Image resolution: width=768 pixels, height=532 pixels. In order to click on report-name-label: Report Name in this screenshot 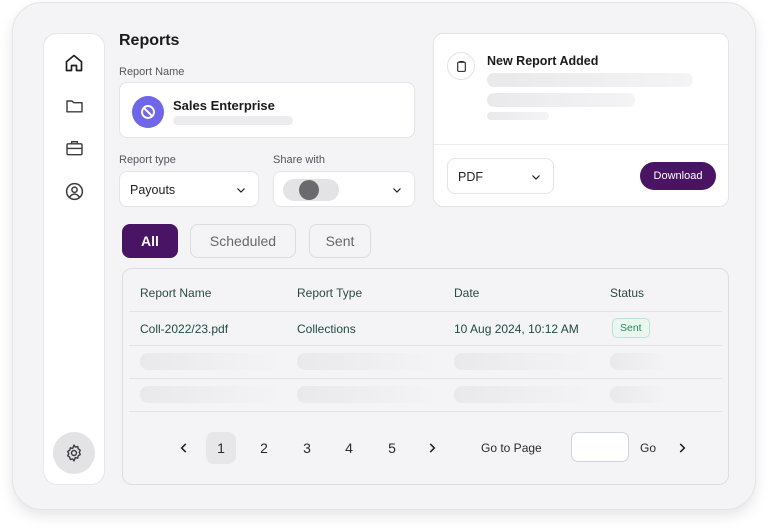, I will do `click(152, 72)`.